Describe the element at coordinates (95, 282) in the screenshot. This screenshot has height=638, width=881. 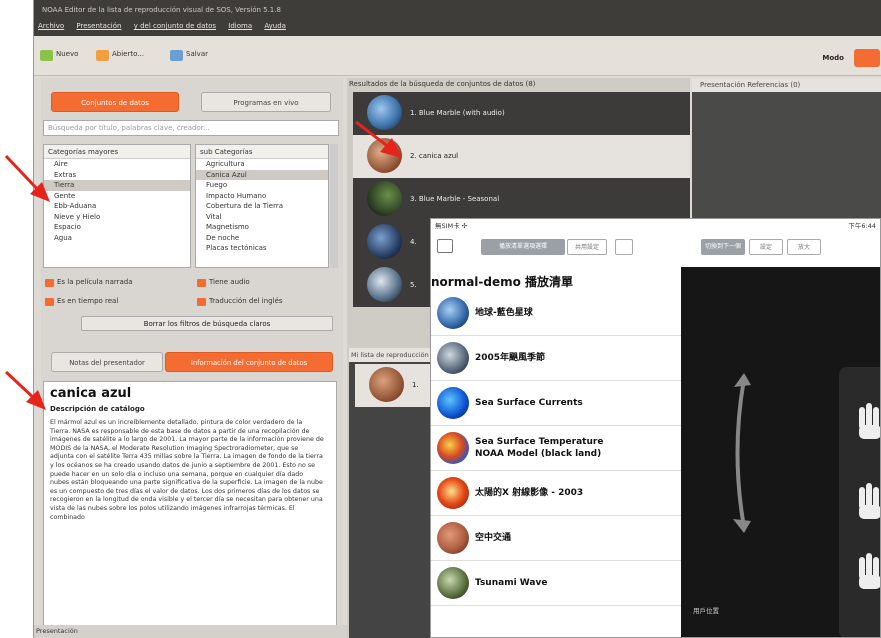
I see `filter-narrated-label: Es la película narrada` at that location.